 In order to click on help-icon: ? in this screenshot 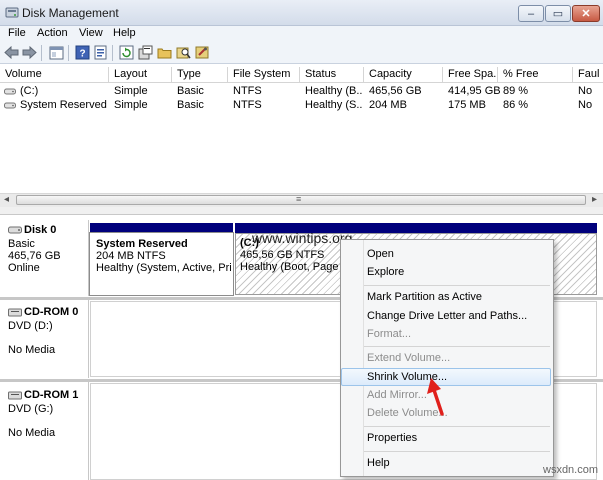, I will do `click(82, 52)`.